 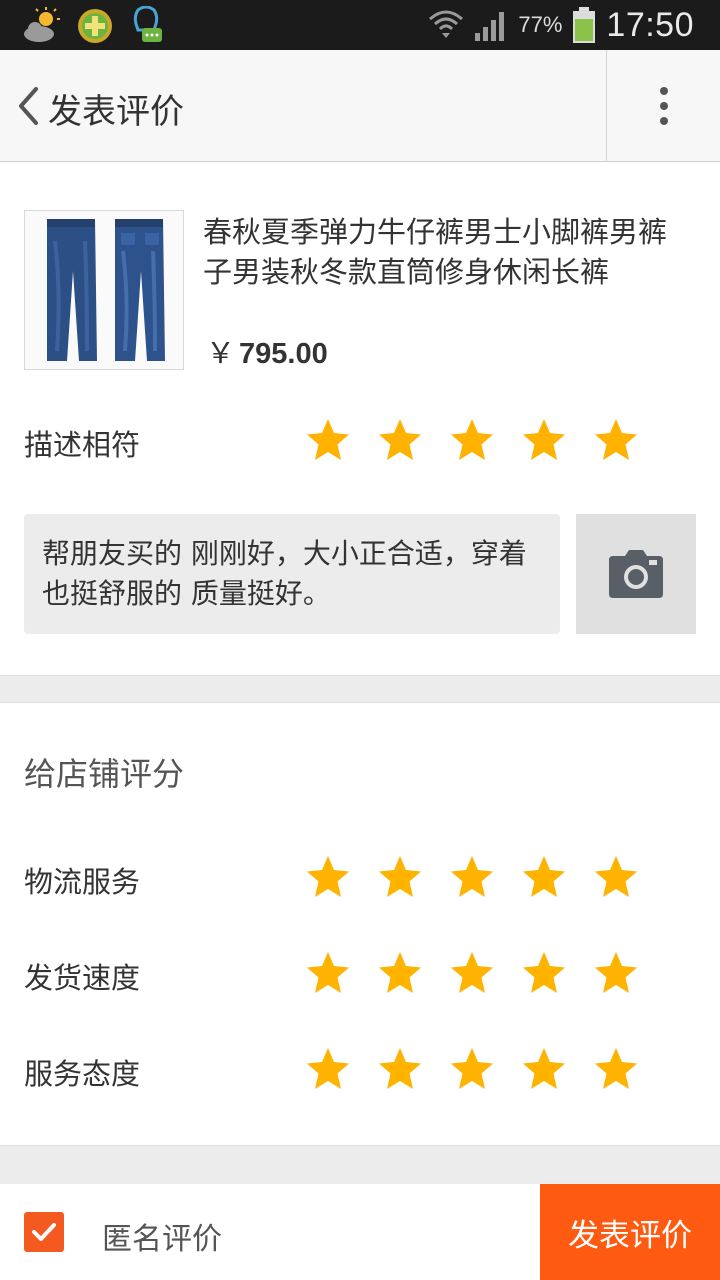 I want to click on rating-label: 描述相符, so click(x=82, y=445).